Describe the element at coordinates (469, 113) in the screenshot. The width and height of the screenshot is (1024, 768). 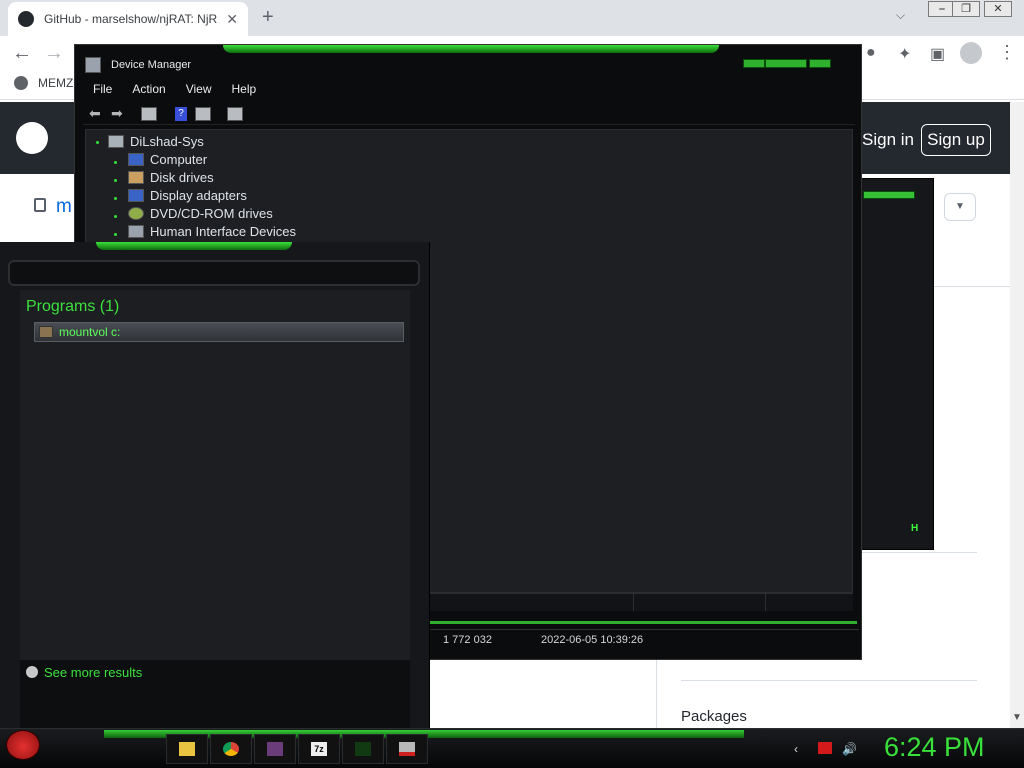
I see `toolbar: ⬅ ➡ ?` at that location.